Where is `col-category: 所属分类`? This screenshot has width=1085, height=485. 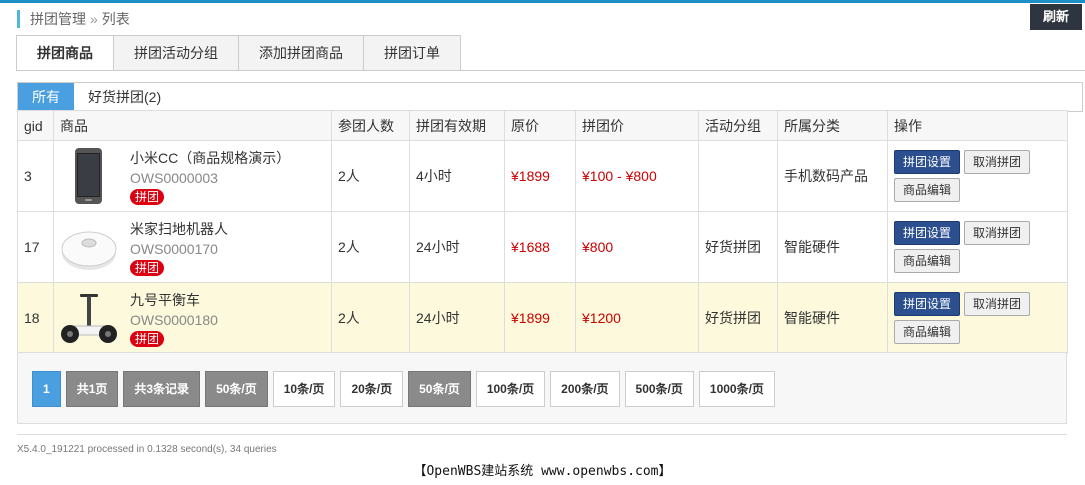
col-category: 所属分类 is located at coordinates (832, 125).